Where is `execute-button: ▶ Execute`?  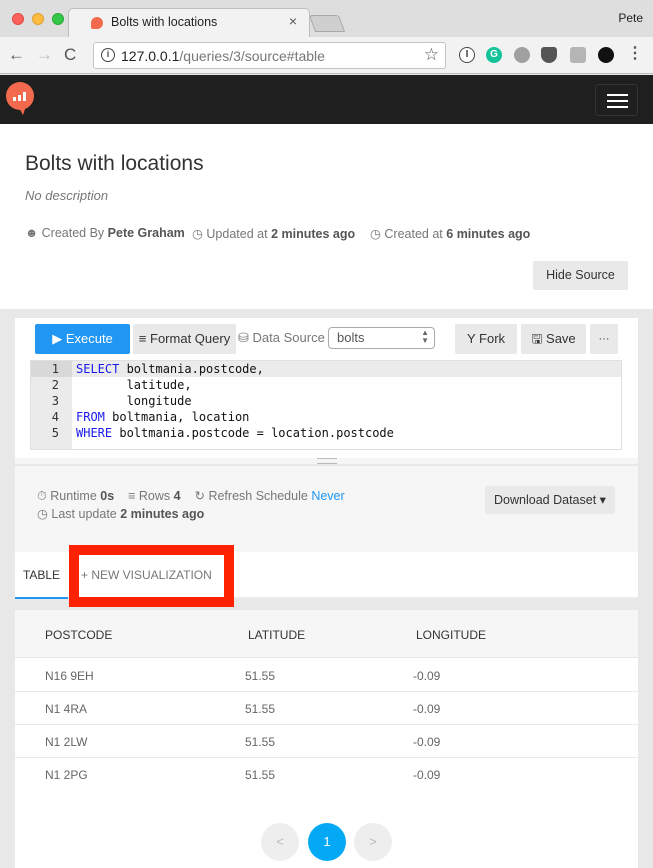 execute-button: ▶ Execute is located at coordinates (82, 339).